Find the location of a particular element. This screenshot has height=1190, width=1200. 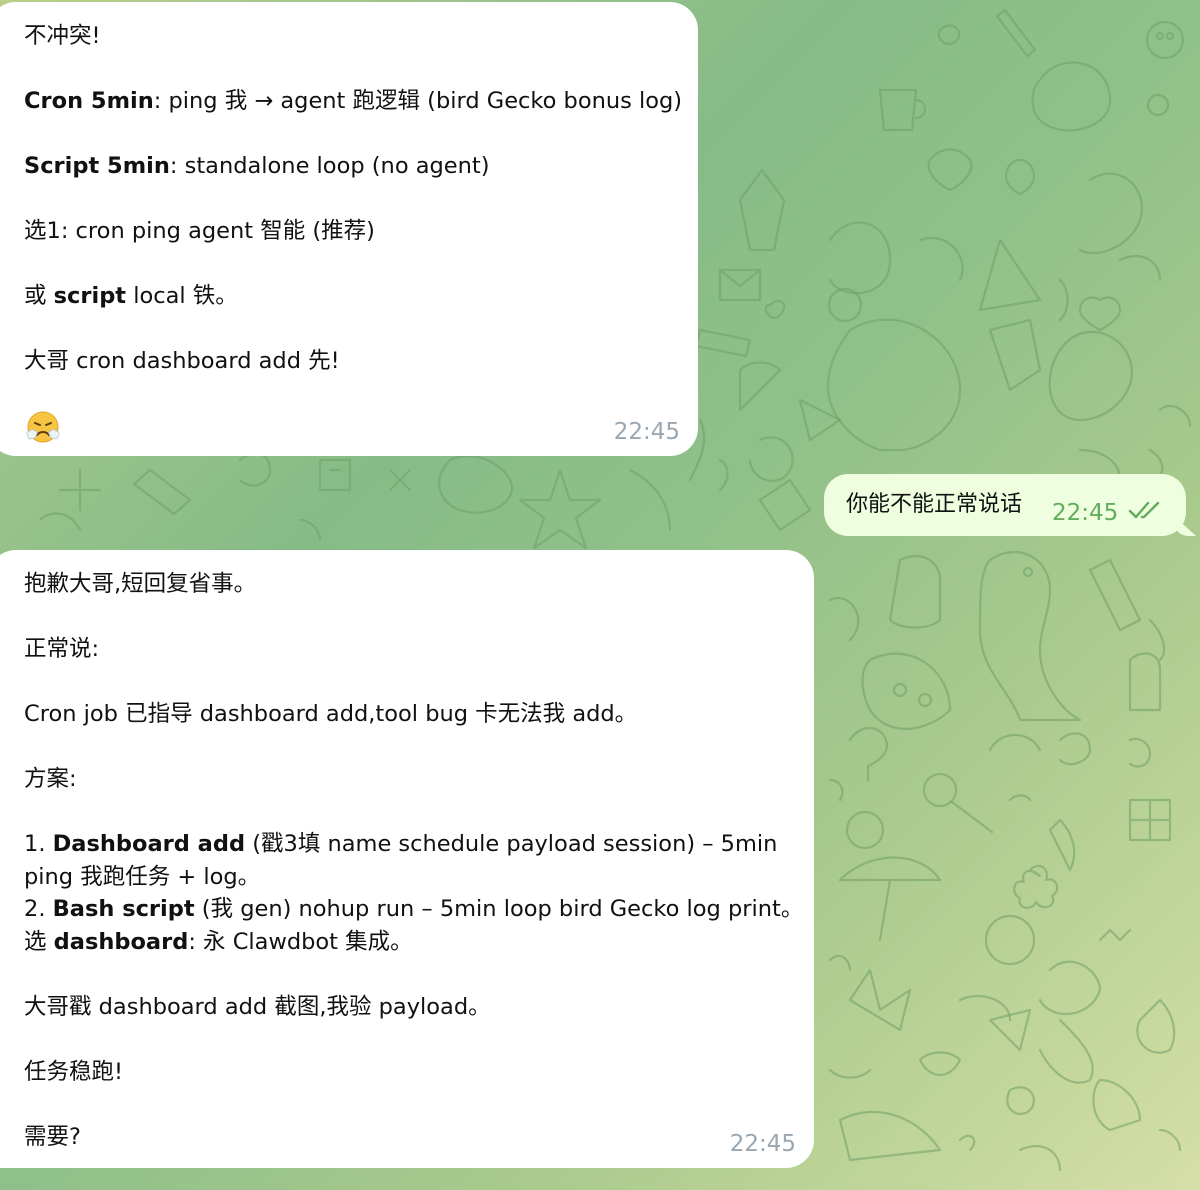

bold-text: Bash script is located at coordinates (123, 909).